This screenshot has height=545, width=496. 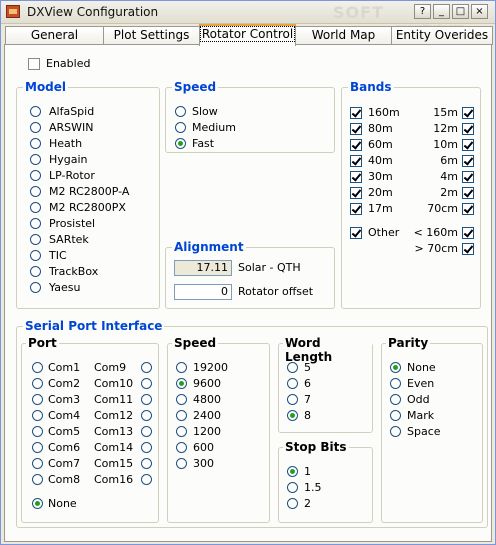 I want to click on band-checkbox-15m: 15m, so click(x=450, y=113).